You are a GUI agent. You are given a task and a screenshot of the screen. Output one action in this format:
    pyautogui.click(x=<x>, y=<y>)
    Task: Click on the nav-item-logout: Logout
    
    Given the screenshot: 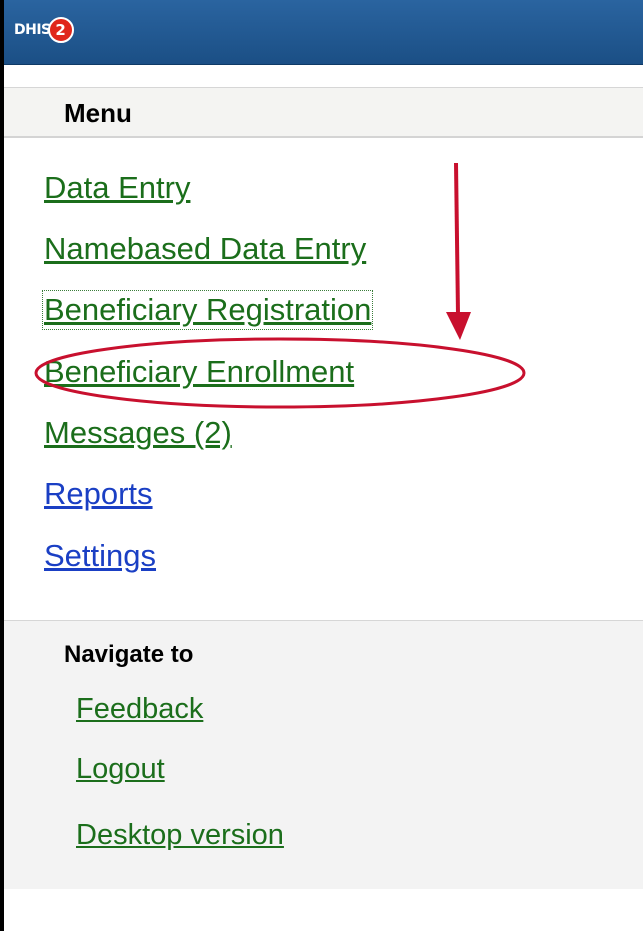 What is the action you would take?
    pyautogui.click(x=120, y=769)
    